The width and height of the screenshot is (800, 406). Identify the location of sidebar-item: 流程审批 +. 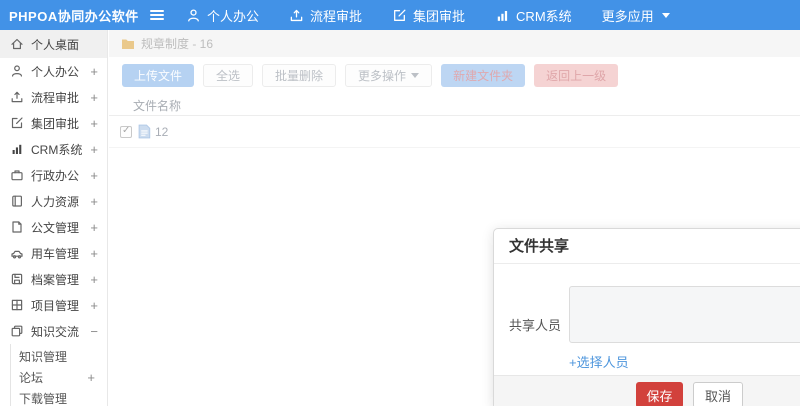
(53, 97).